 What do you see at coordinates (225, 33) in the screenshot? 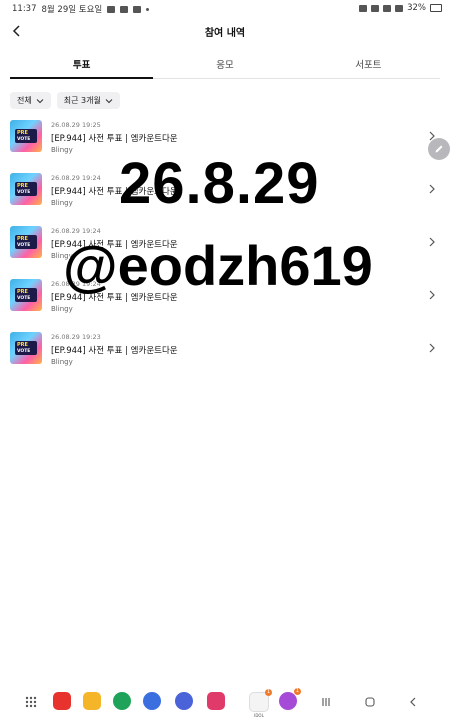
I see `page-title: 참여 내역` at bounding box center [225, 33].